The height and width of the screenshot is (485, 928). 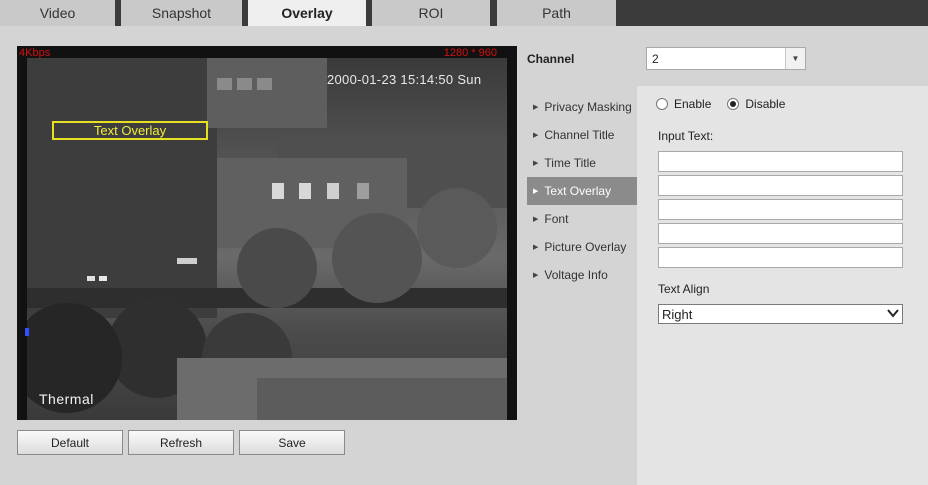 What do you see at coordinates (585, 247) in the screenshot?
I see `menu-item-label: Picture Overlay` at bounding box center [585, 247].